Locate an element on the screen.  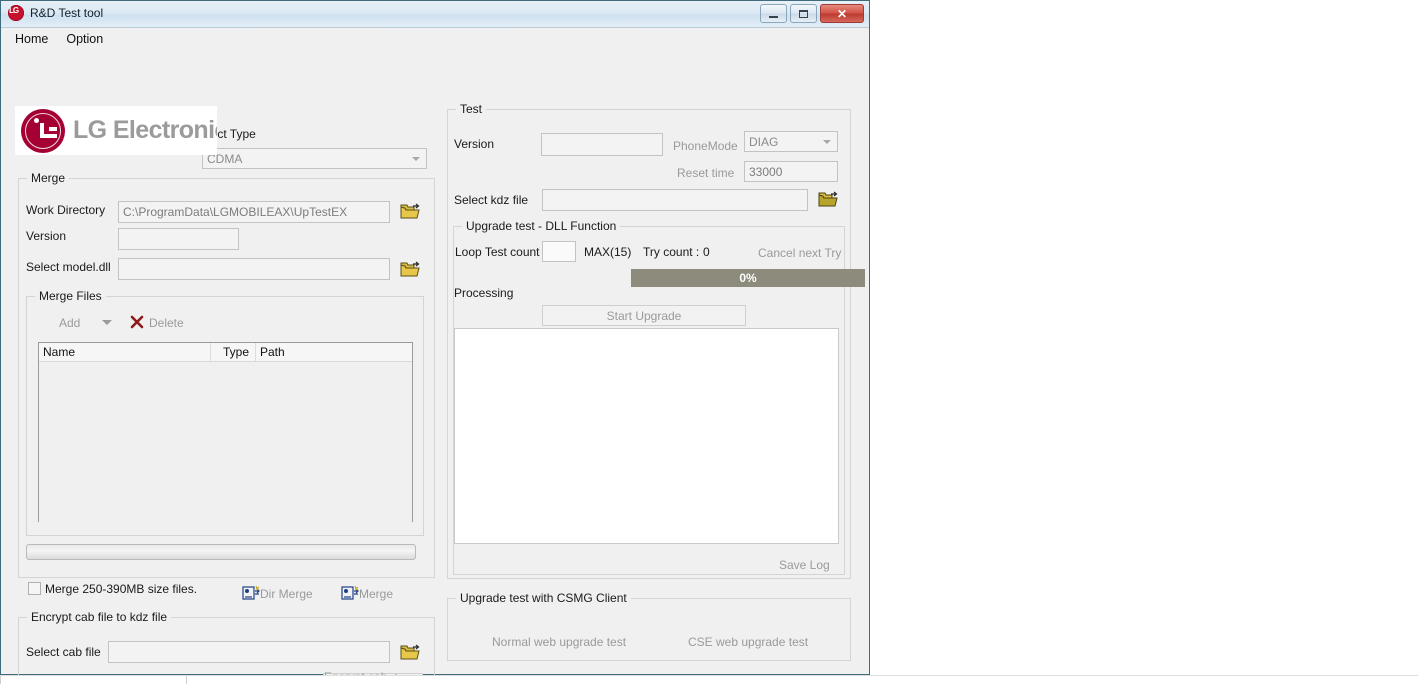
csmg-group: Upgrade test with CSMG Client is located at coordinates (649, 626).